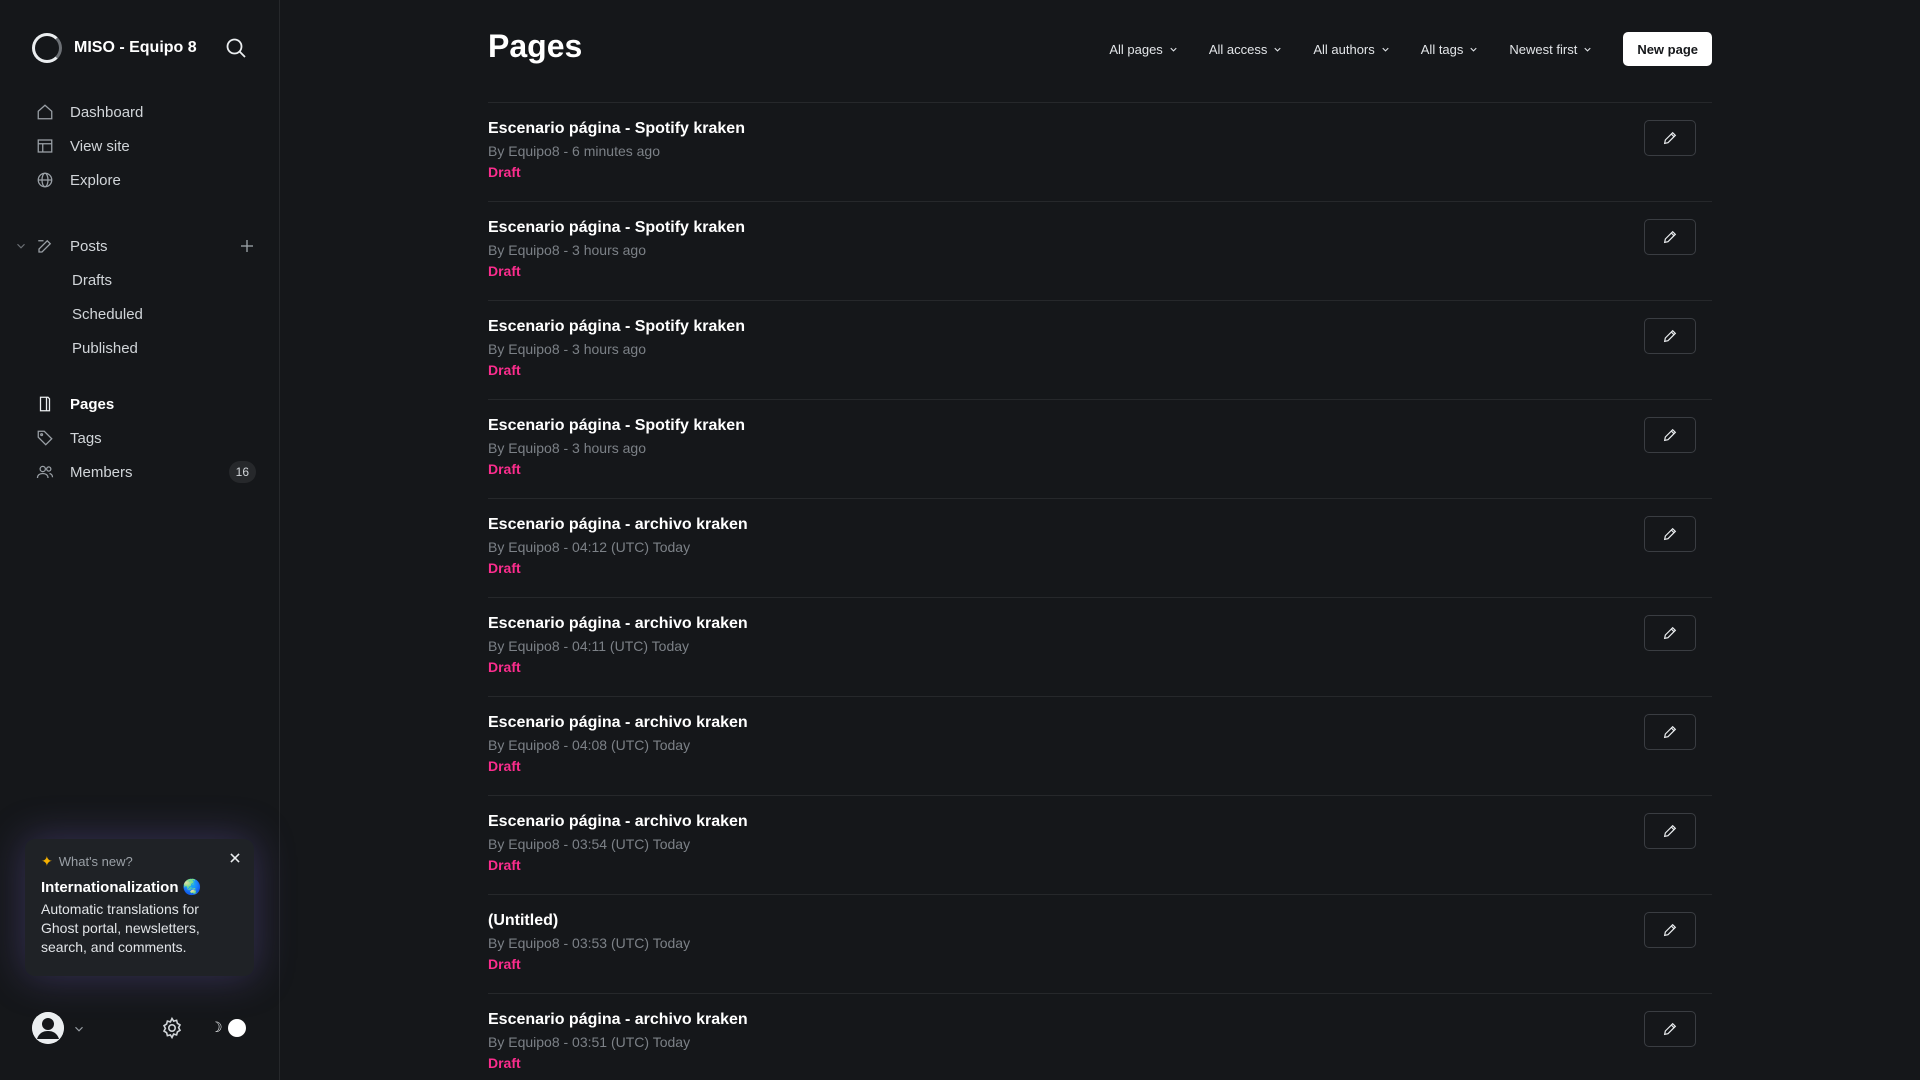 The height and width of the screenshot is (1080, 1920). I want to click on brand: MISO - Equipo 8, so click(114, 48).